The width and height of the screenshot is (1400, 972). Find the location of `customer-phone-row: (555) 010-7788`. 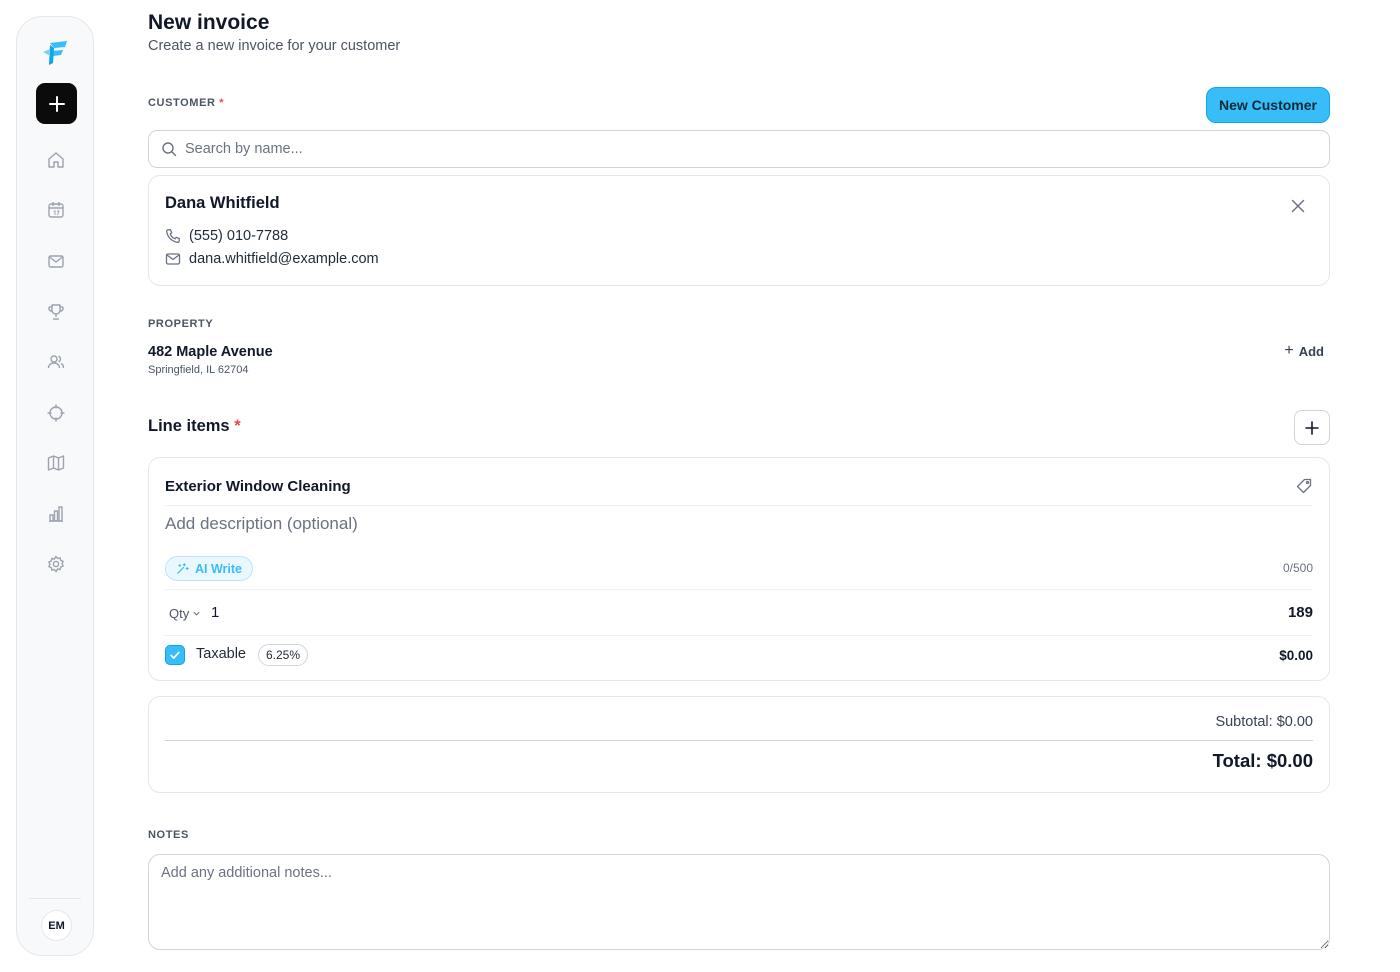

customer-phone-row: (555) 010-7788 is located at coordinates (226, 236).